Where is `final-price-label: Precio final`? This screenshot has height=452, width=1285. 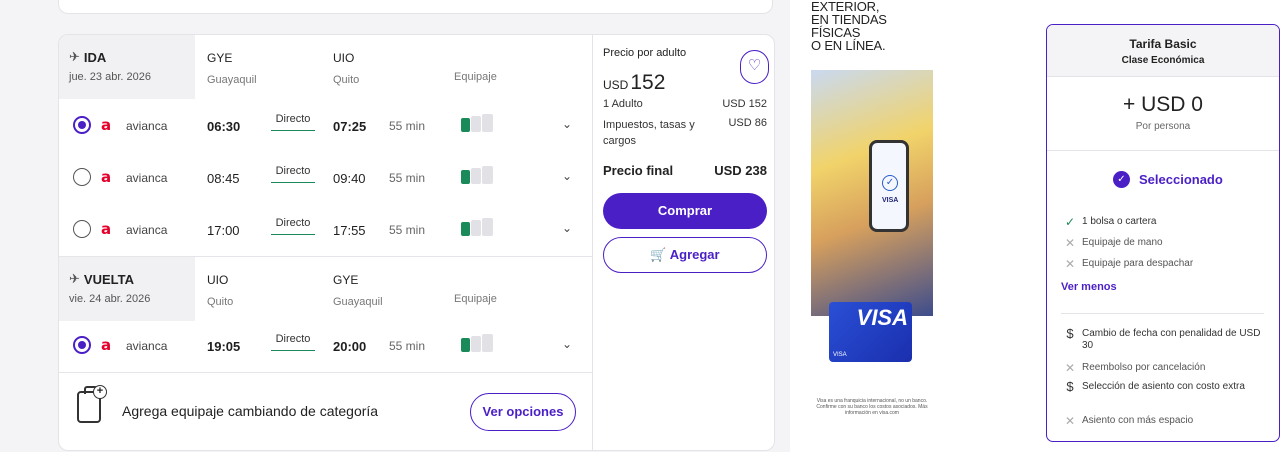
final-price-label: Precio final is located at coordinates (638, 170).